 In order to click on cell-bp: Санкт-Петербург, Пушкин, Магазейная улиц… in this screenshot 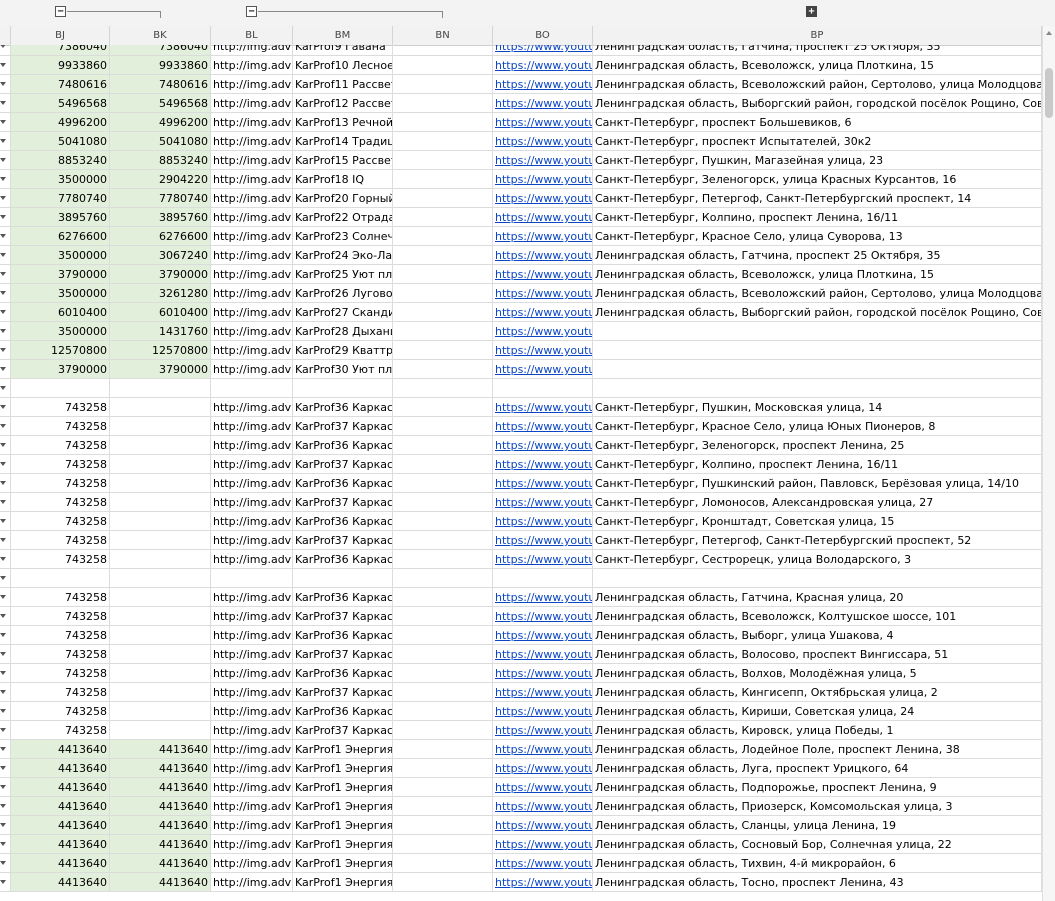, I will do `click(817, 160)`.